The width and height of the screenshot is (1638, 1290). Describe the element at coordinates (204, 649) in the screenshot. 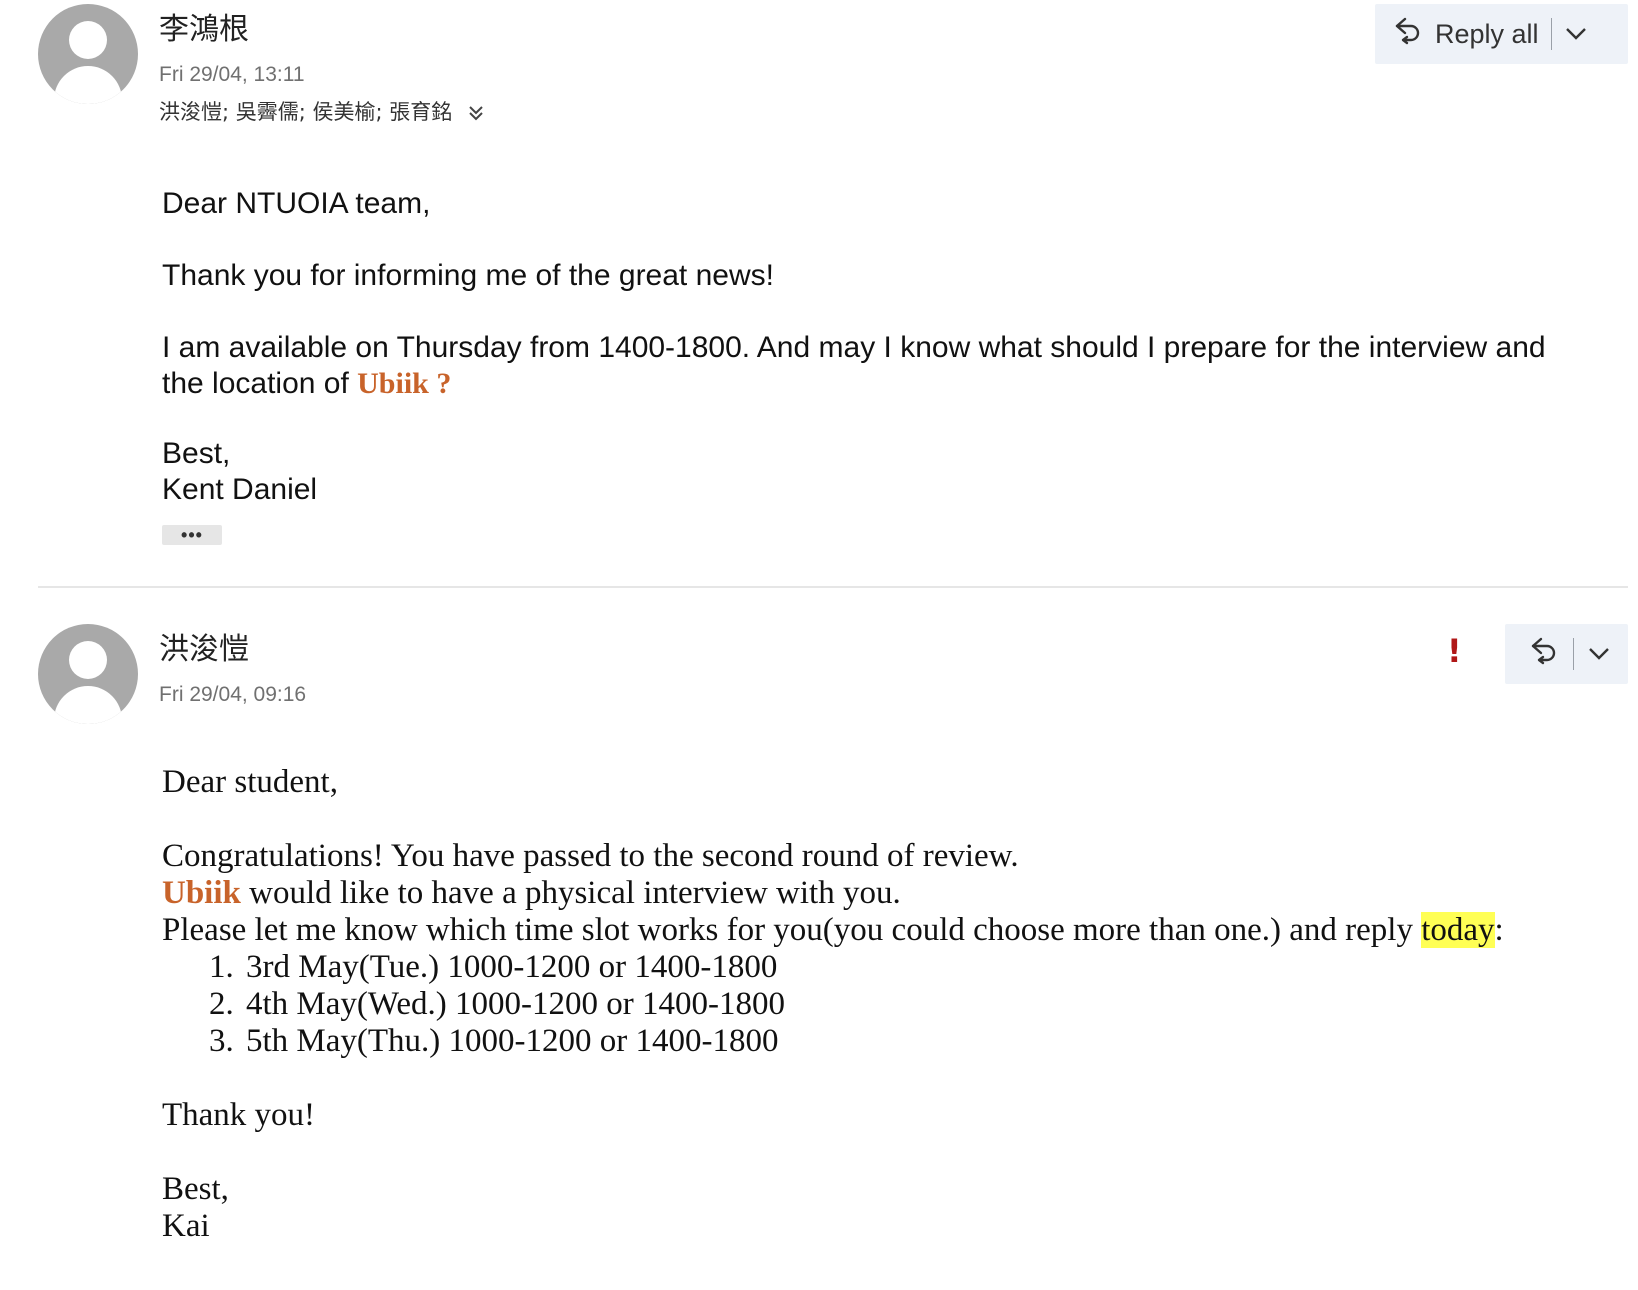

I see `sender-name: 洪浚愷` at that location.